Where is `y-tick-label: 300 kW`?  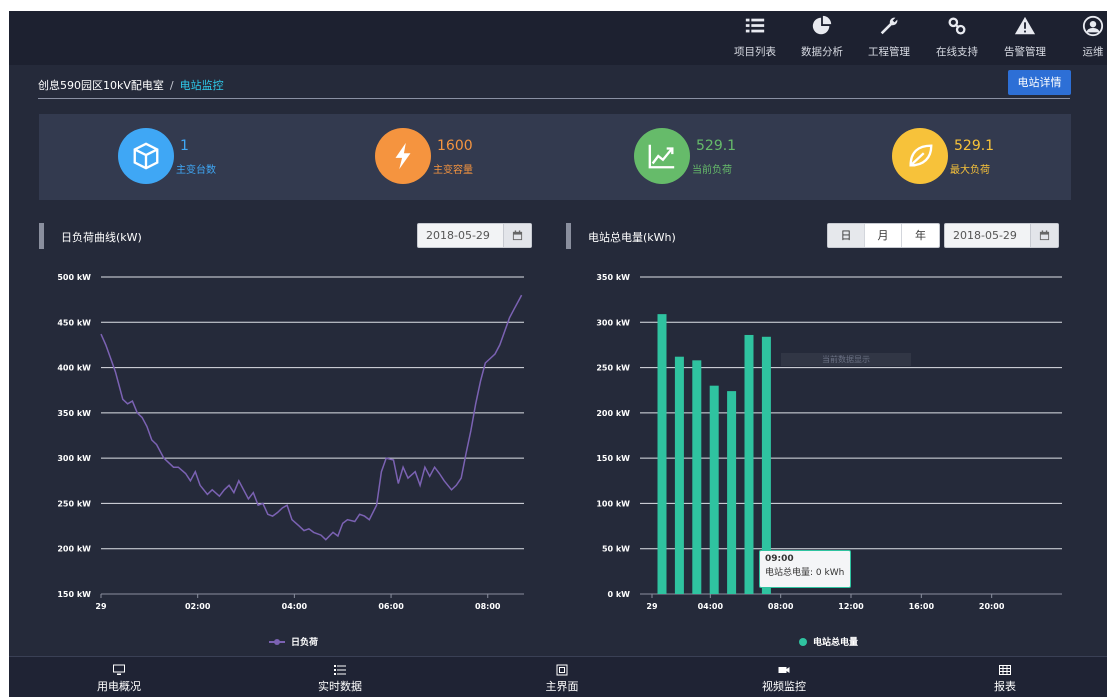
y-tick-label: 300 kW is located at coordinates (613, 322).